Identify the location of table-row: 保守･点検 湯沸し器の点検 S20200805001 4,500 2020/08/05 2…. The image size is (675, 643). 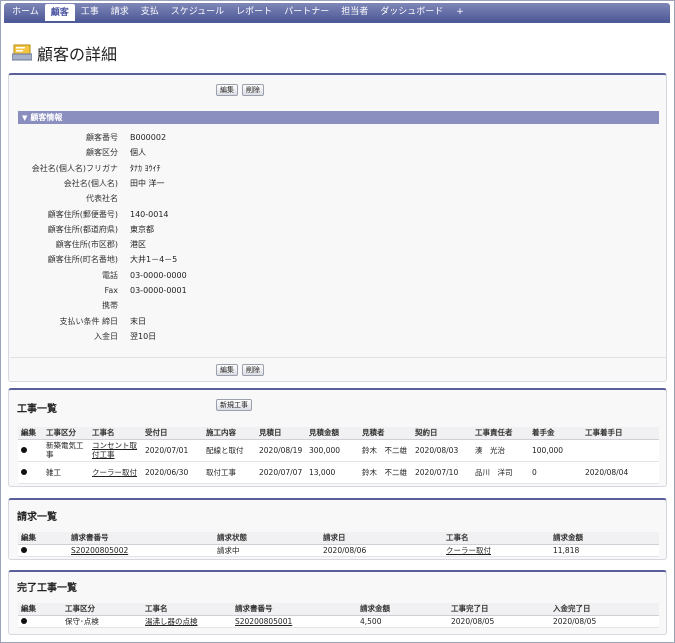
(338, 621).